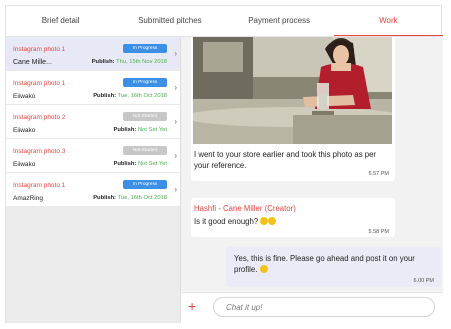 This screenshot has width=451, height=329. Describe the element at coordinates (192, 306) in the screenshot. I see `plus-icon: +` at that location.